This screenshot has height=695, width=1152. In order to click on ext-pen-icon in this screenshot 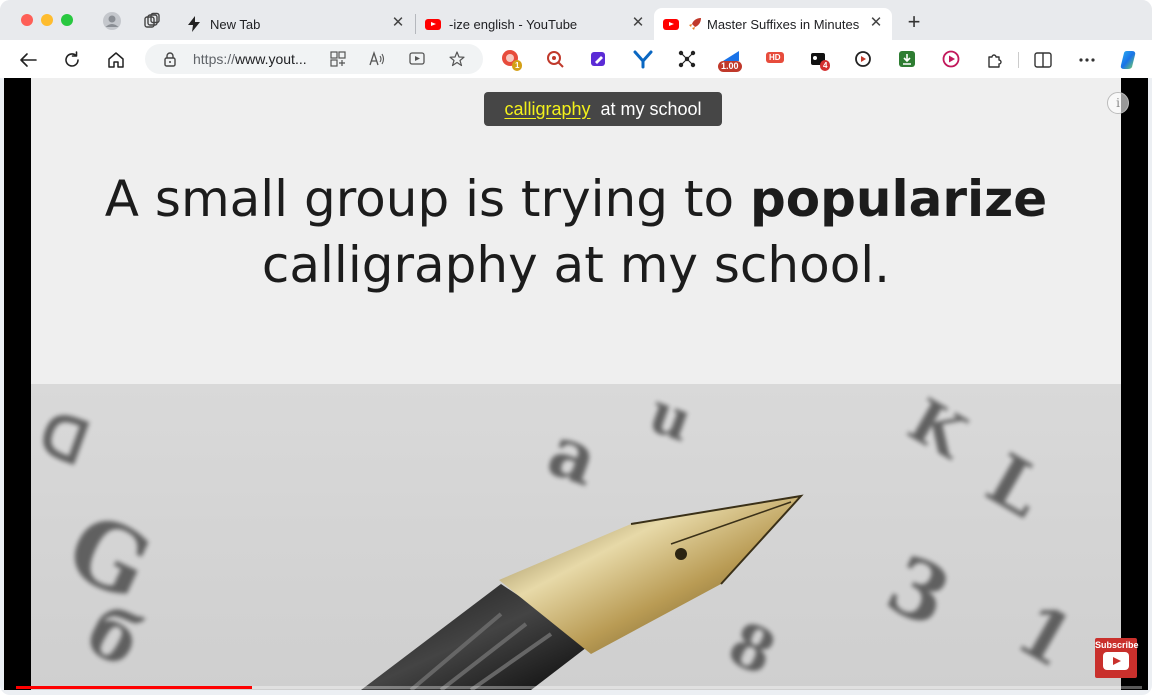, I will do `click(599, 59)`.